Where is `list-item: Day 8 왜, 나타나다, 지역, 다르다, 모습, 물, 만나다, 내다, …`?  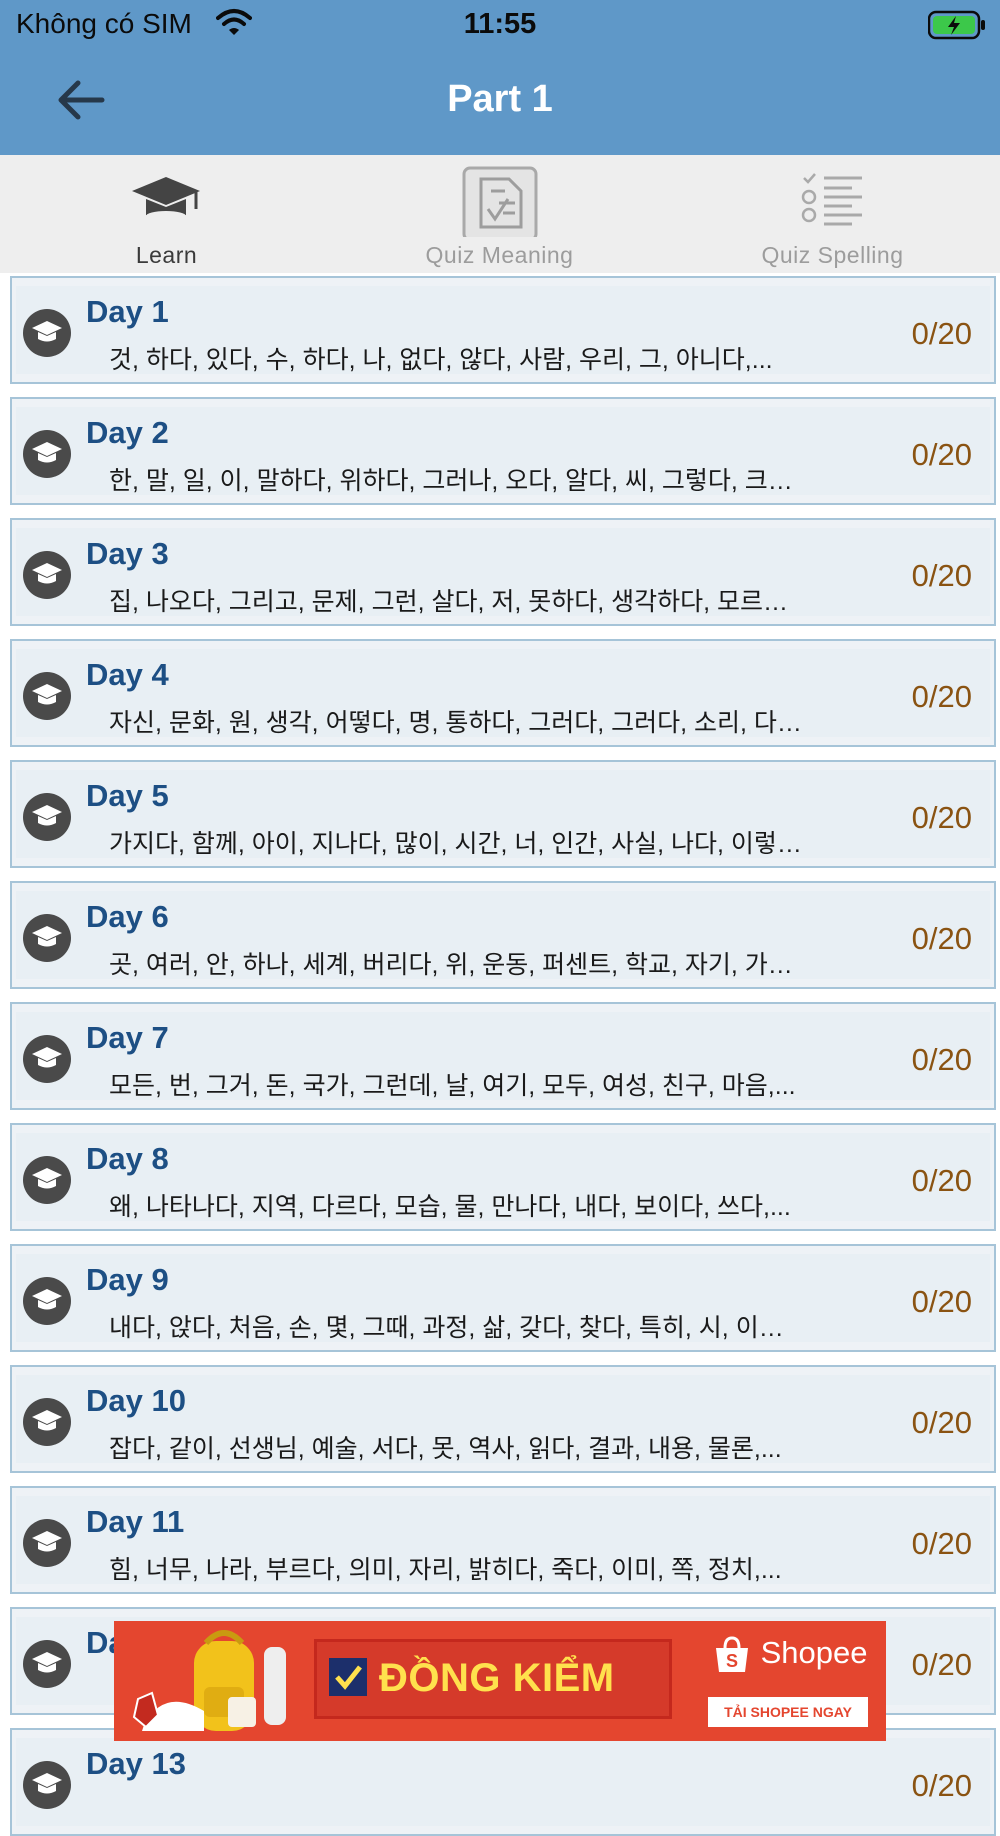
list-item: Day 8 왜, 나타나다, 지역, 다르다, 모습, 물, 만나다, 내다, … is located at coordinates (503, 1177).